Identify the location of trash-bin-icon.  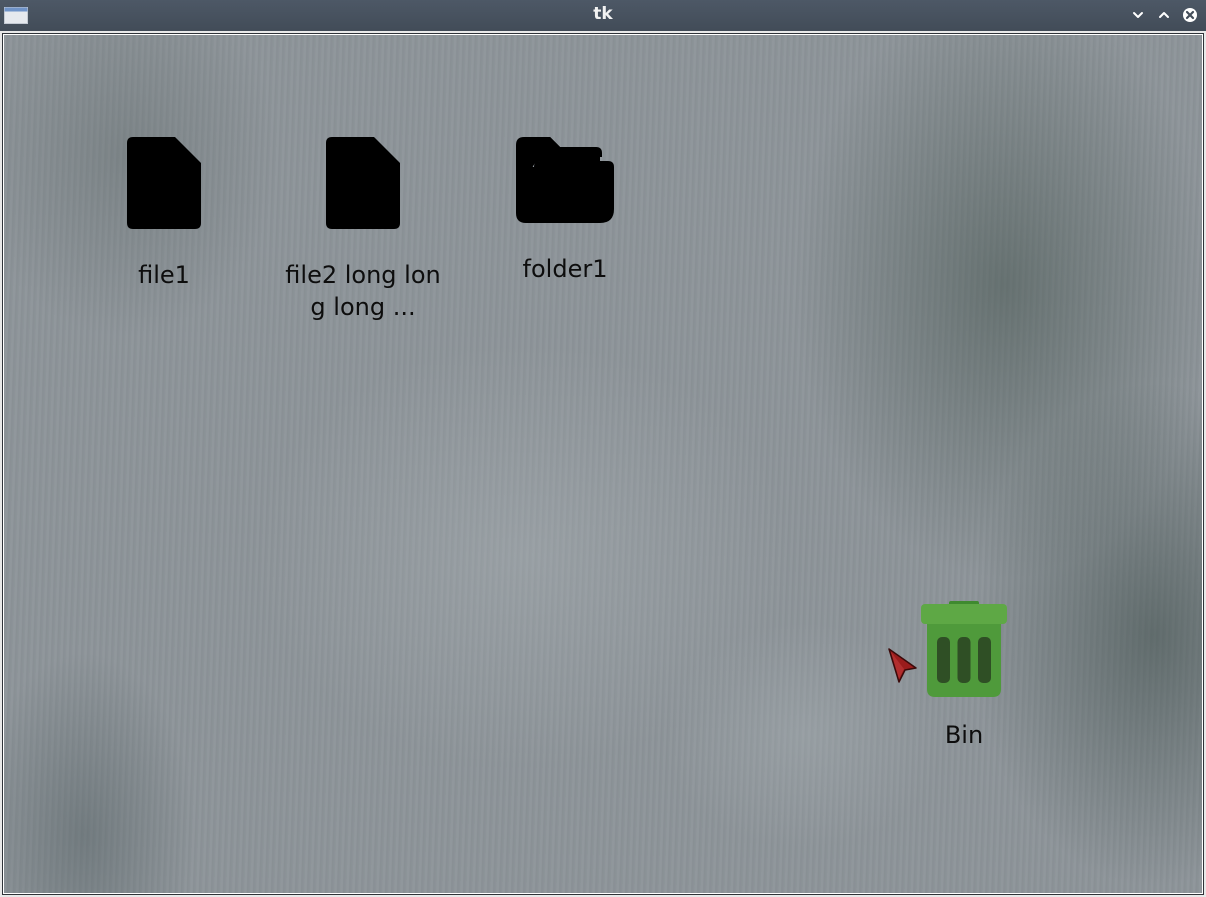
(964, 649).